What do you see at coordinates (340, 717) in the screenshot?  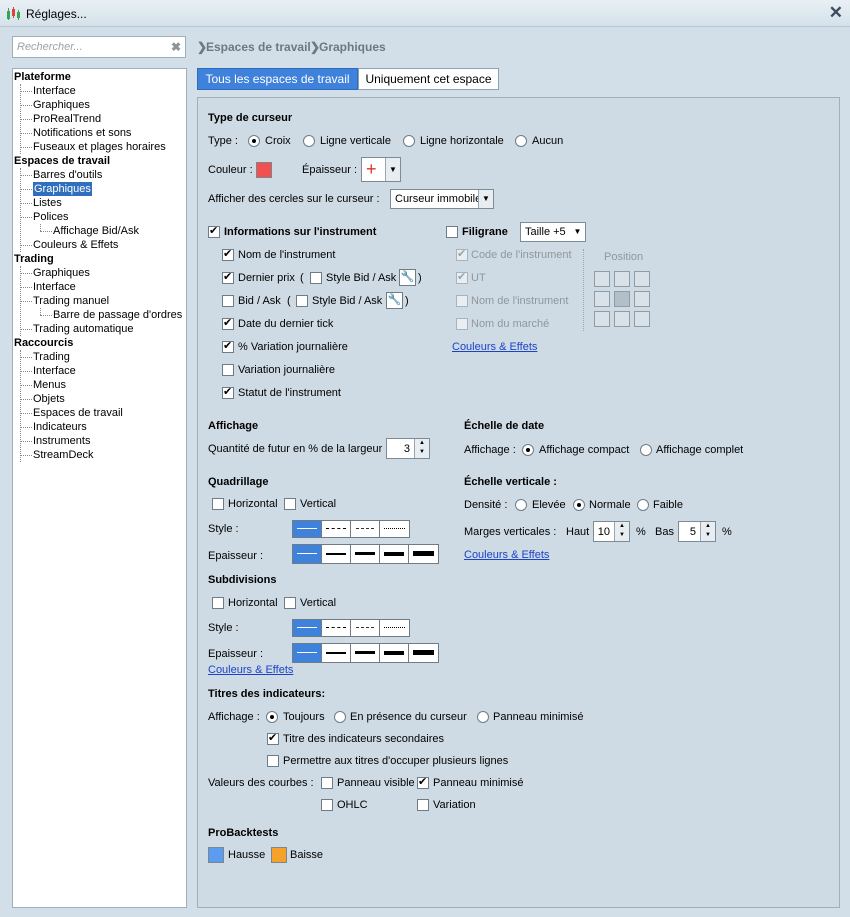 I see `ind-cursor-radio` at bounding box center [340, 717].